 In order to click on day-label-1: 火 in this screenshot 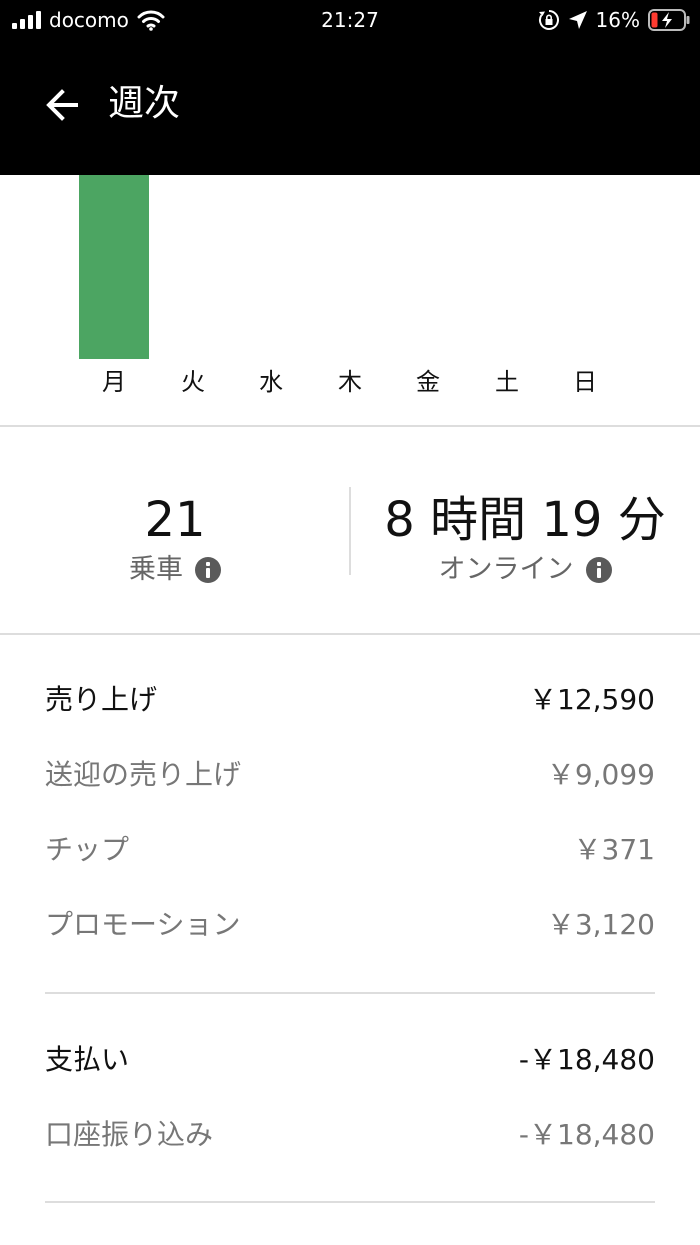, I will do `click(193, 382)`.